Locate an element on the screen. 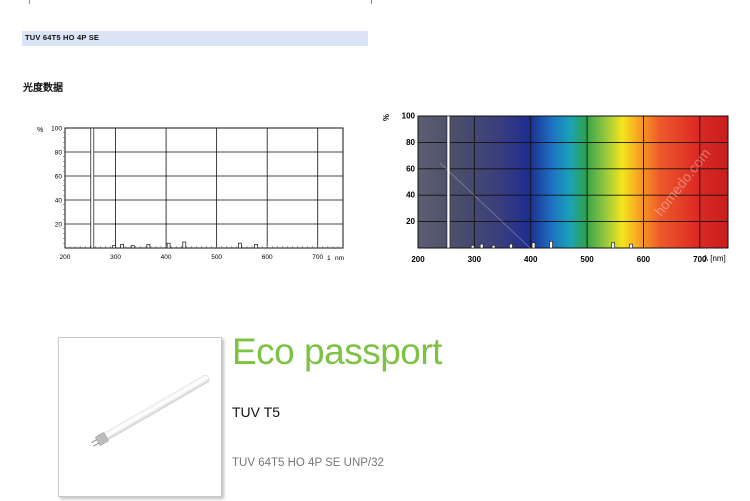  page-top-edge is located at coordinates (375, 3).